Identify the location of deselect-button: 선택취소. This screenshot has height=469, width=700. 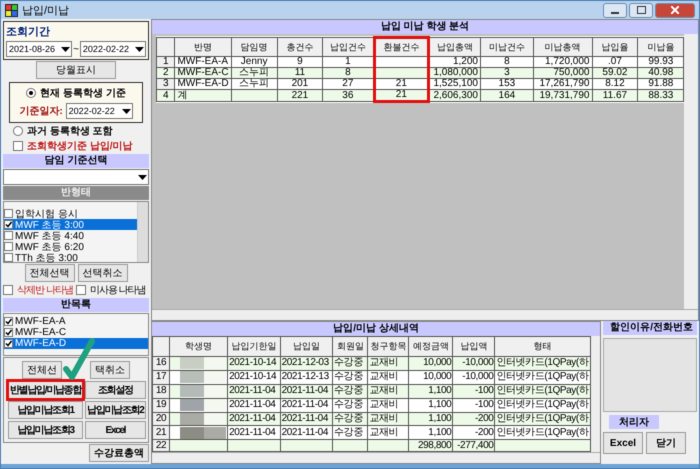
(103, 273).